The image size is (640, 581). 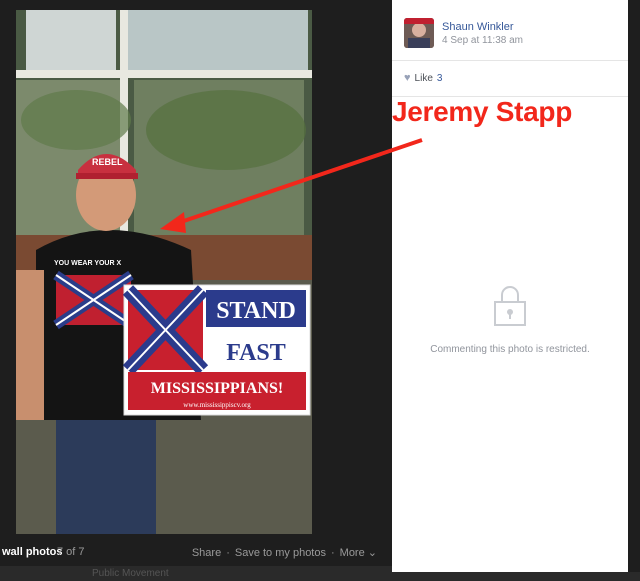 I want to click on arrow-annotation, so click(x=291, y=185).